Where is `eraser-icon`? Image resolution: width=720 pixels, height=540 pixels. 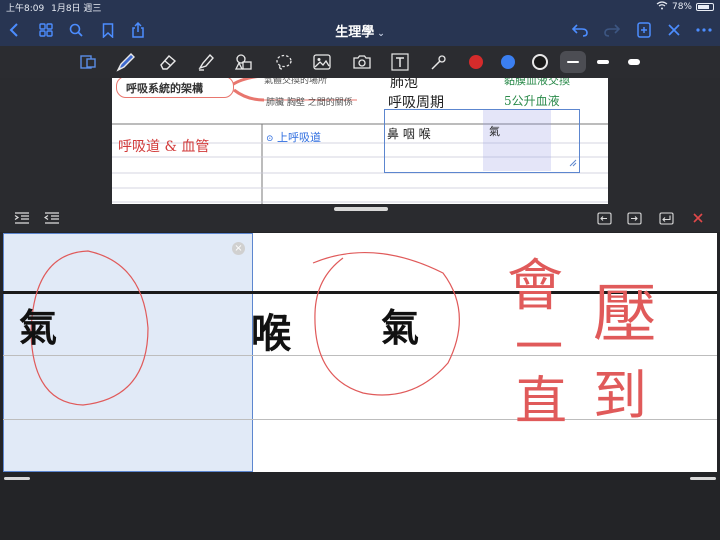 eraser-icon is located at coordinates (168, 62).